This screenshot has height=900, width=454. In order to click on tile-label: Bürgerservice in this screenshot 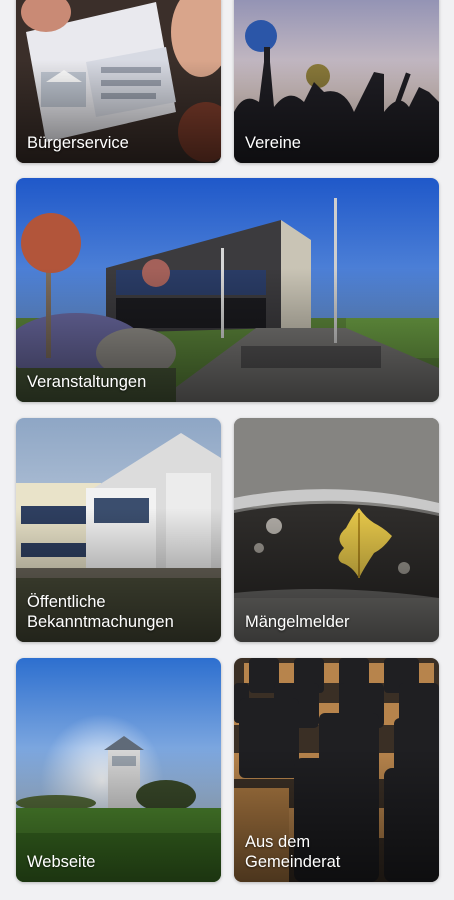, I will do `click(78, 143)`.